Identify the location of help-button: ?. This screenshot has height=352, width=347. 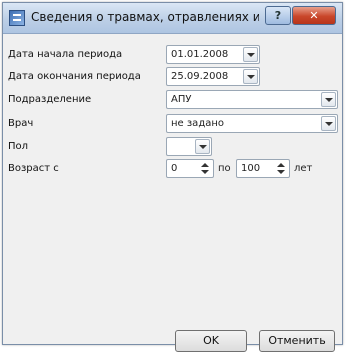
(278, 15).